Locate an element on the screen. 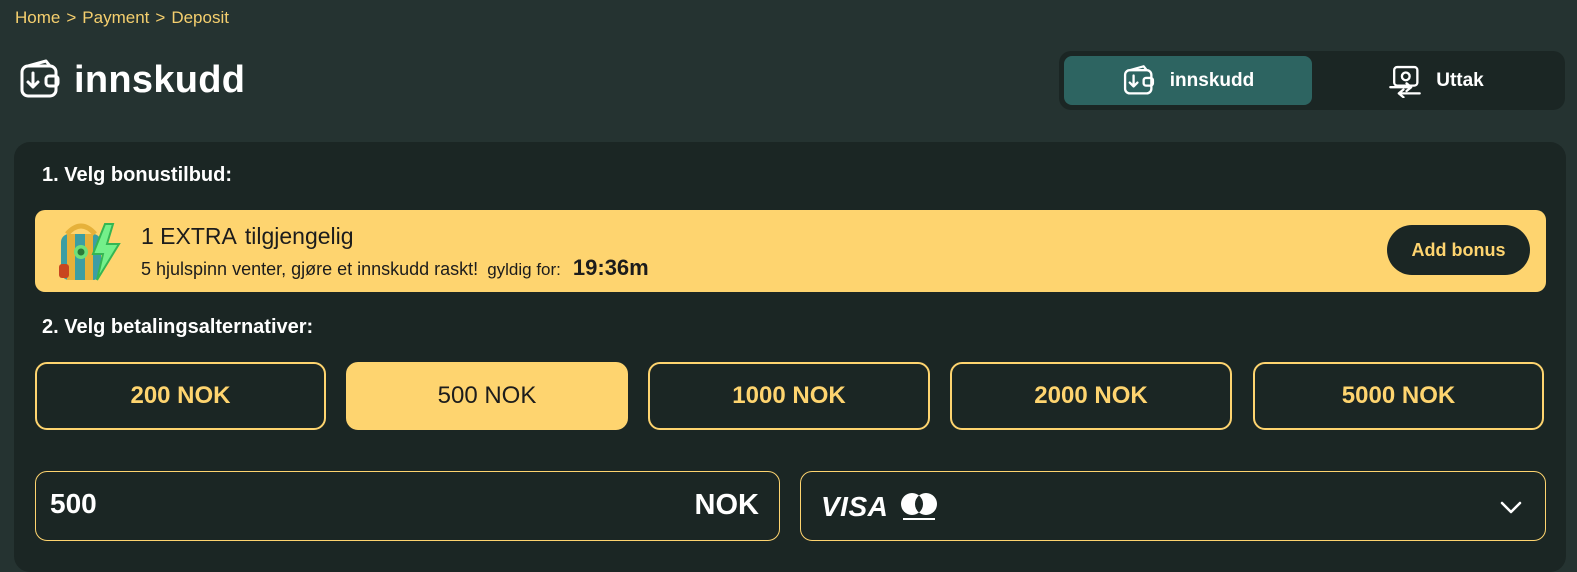  add-bonus-button: Add bonus is located at coordinates (1458, 250).